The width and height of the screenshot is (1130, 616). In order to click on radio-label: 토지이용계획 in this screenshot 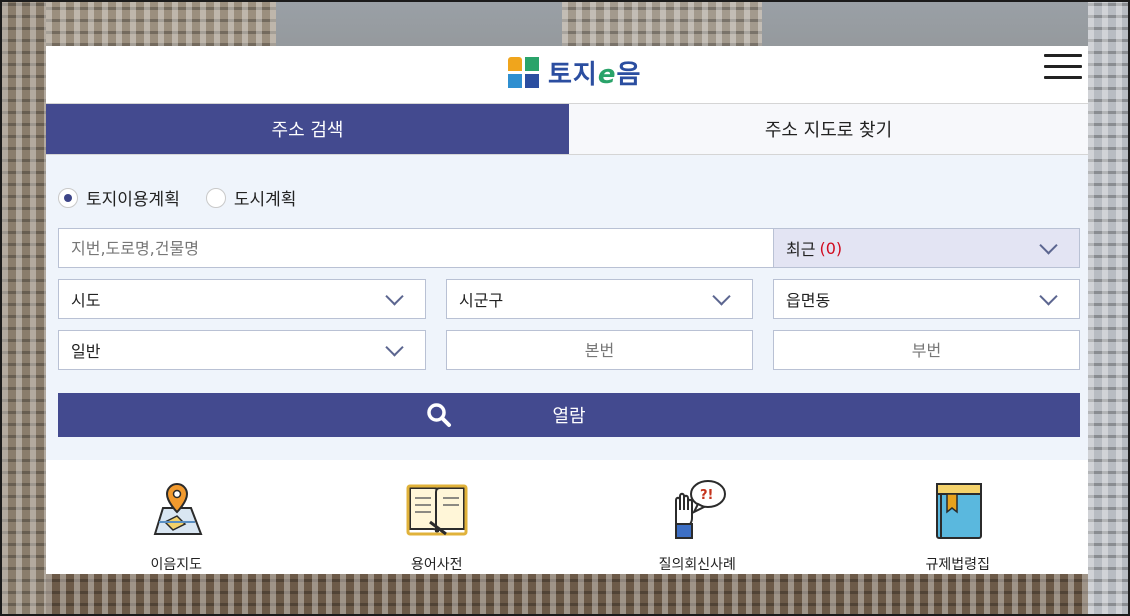, I will do `click(133, 200)`.